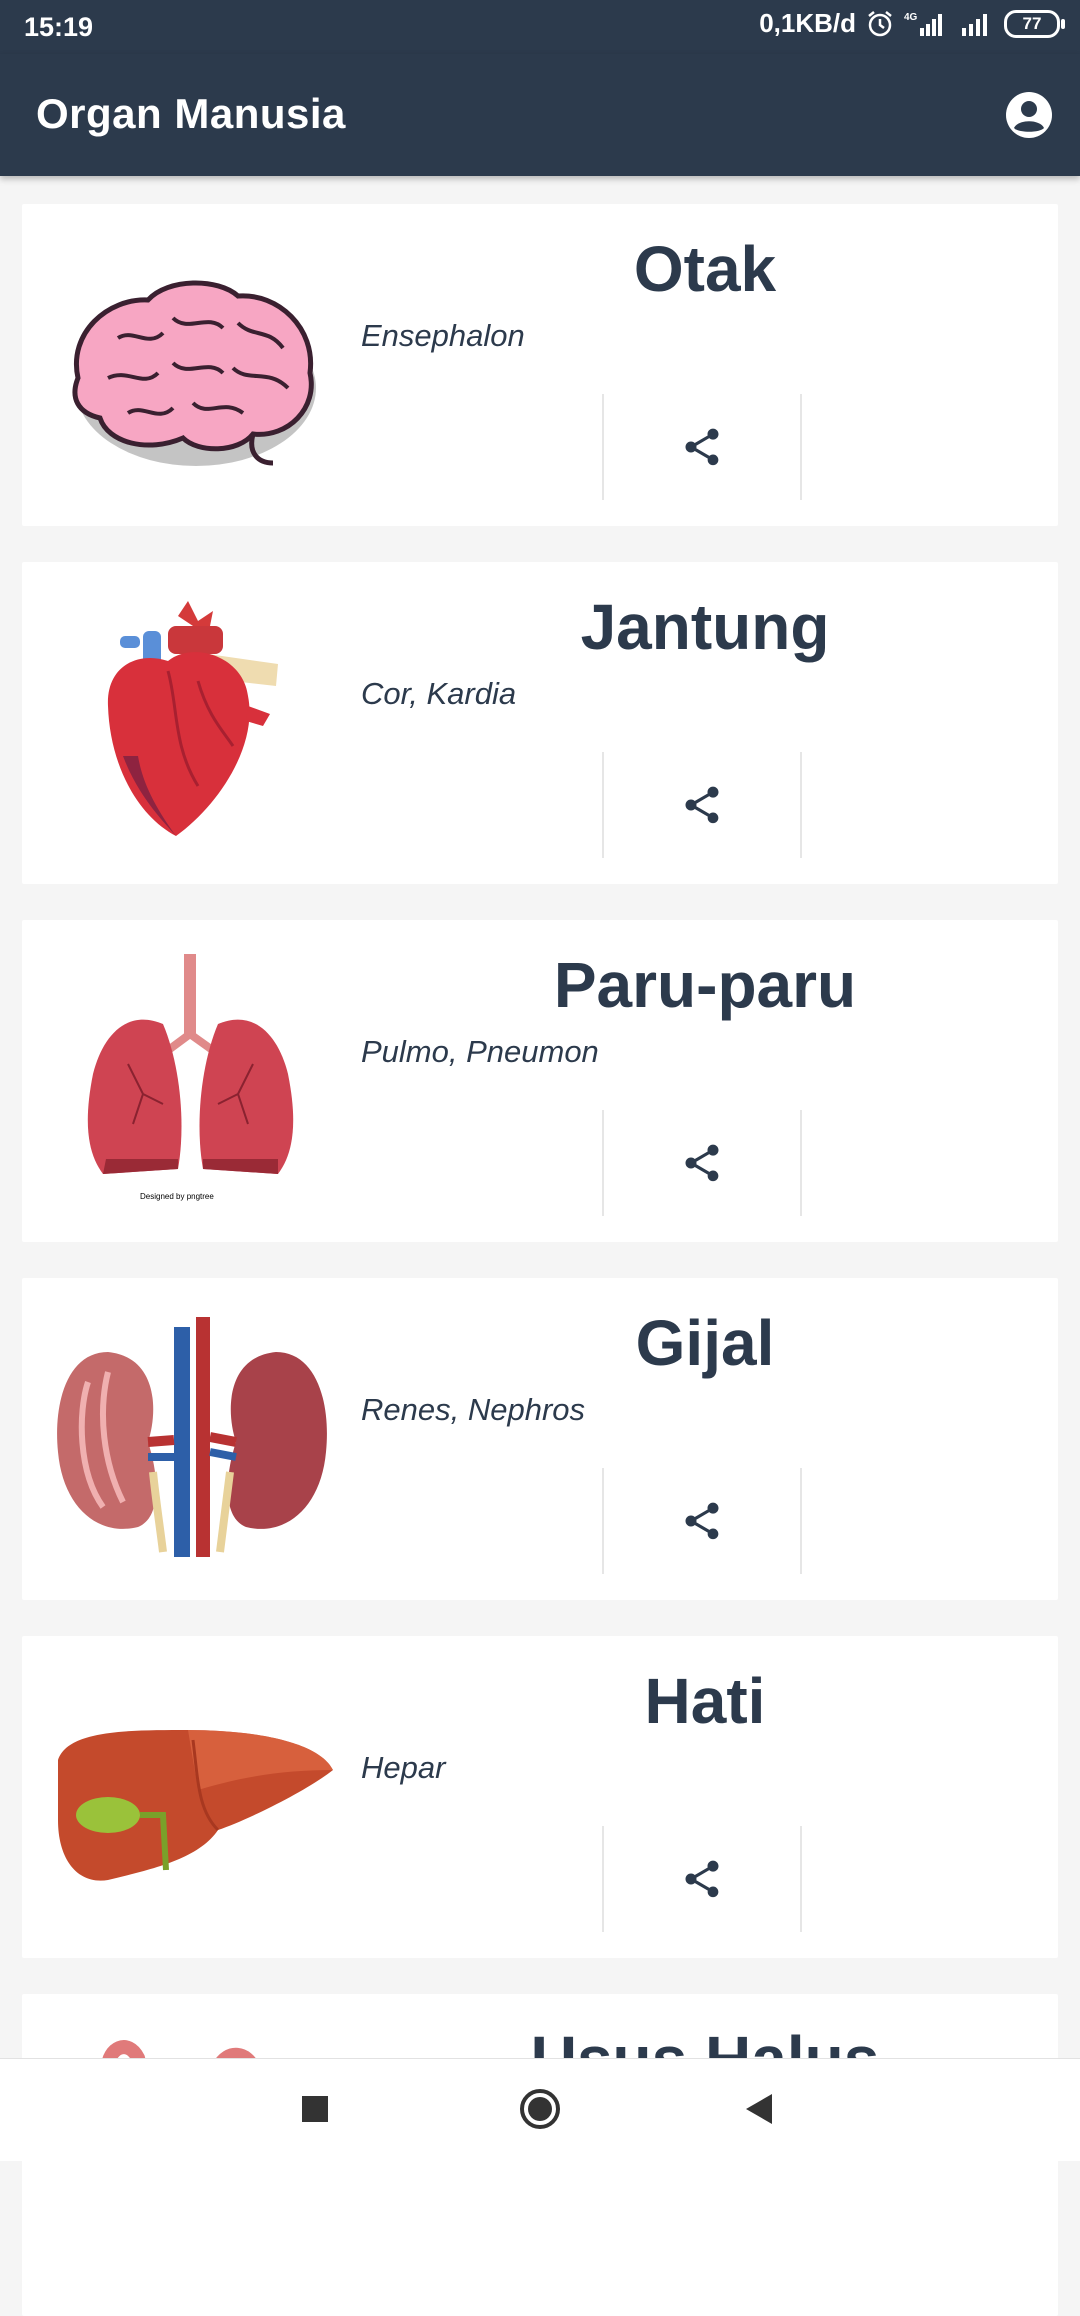 The width and height of the screenshot is (1080, 2316). What do you see at coordinates (315, 2109) in the screenshot?
I see `recents-square-icon` at bounding box center [315, 2109].